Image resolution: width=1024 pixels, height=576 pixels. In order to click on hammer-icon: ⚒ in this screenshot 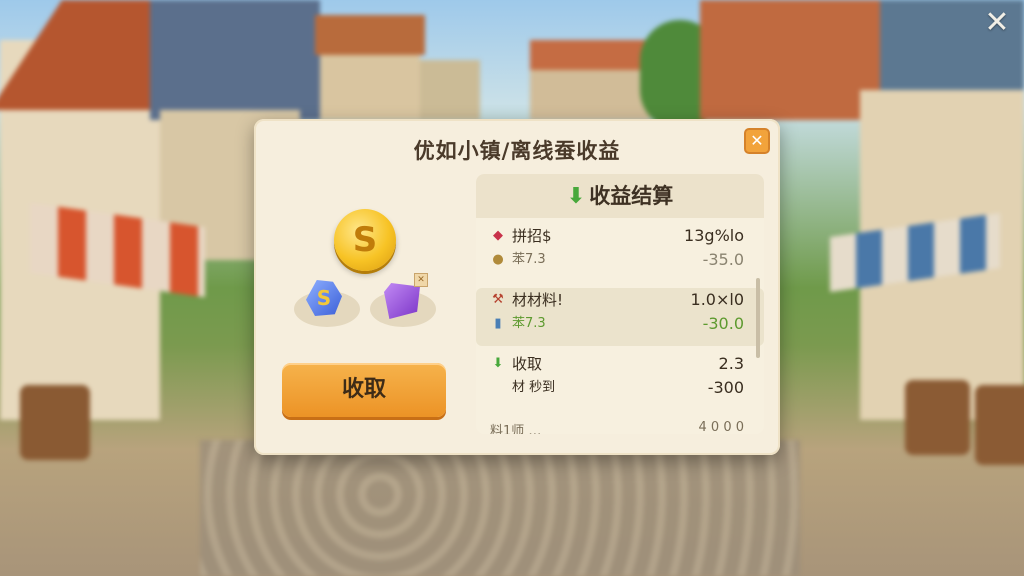, I will do `click(498, 299)`.